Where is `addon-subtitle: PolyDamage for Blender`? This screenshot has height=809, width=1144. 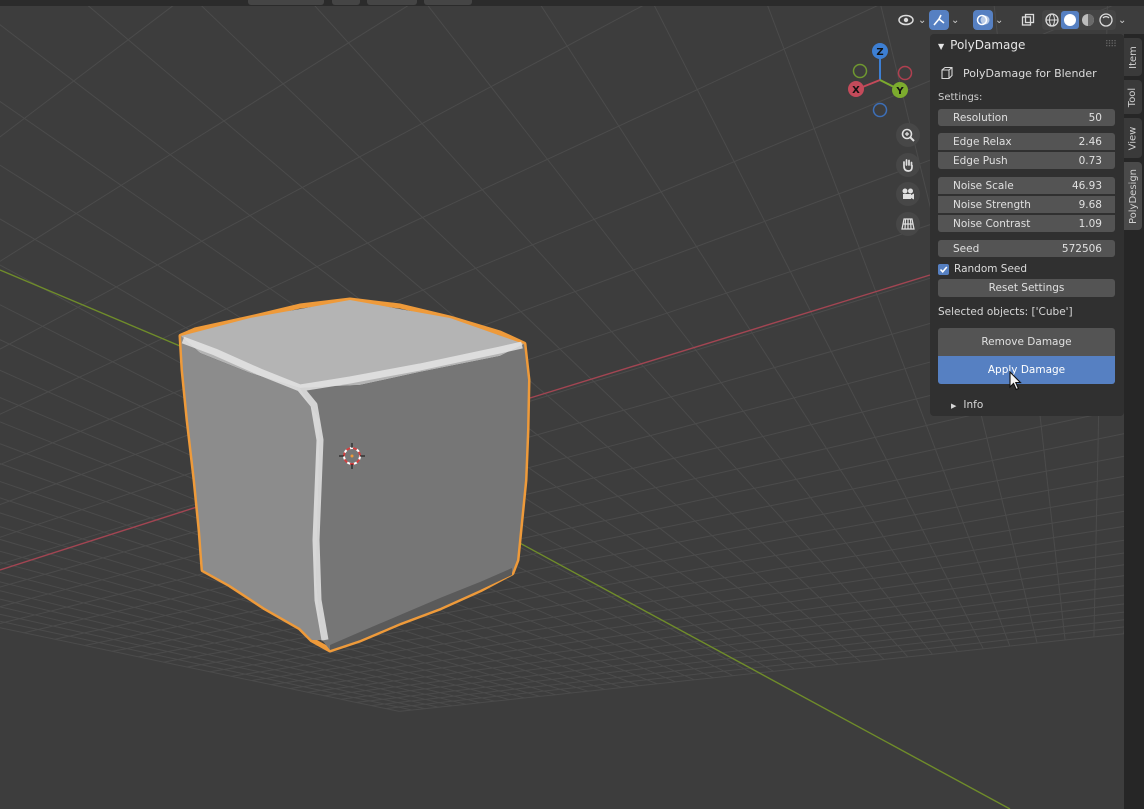 addon-subtitle: PolyDamage for Blender is located at coordinates (1018, 73).